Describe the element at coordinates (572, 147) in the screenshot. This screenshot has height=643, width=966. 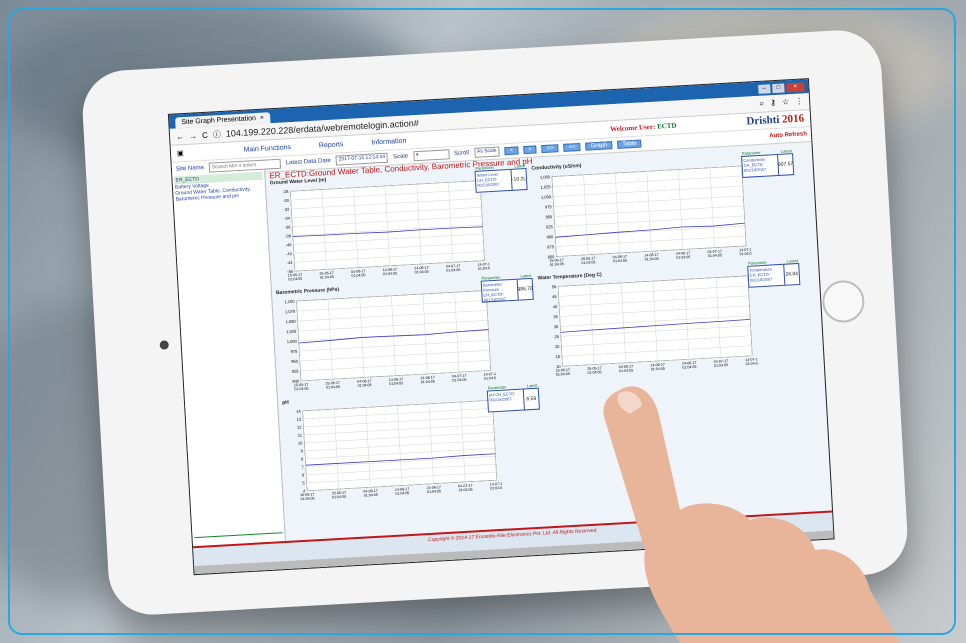
I see `nav-first-button: <<` at that location.